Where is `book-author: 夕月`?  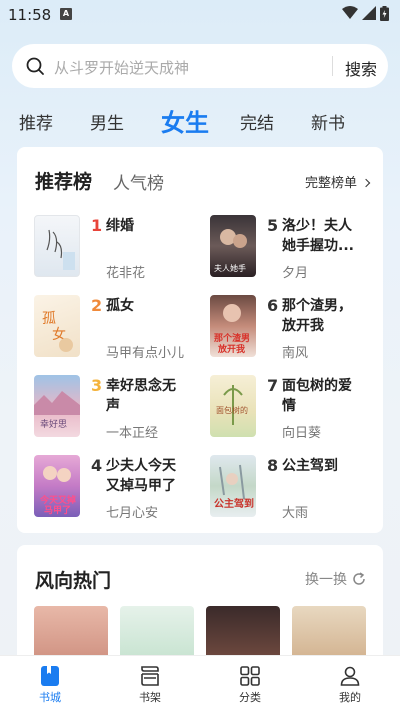
book-author: 夕月 is located at coordinates (295, 273).